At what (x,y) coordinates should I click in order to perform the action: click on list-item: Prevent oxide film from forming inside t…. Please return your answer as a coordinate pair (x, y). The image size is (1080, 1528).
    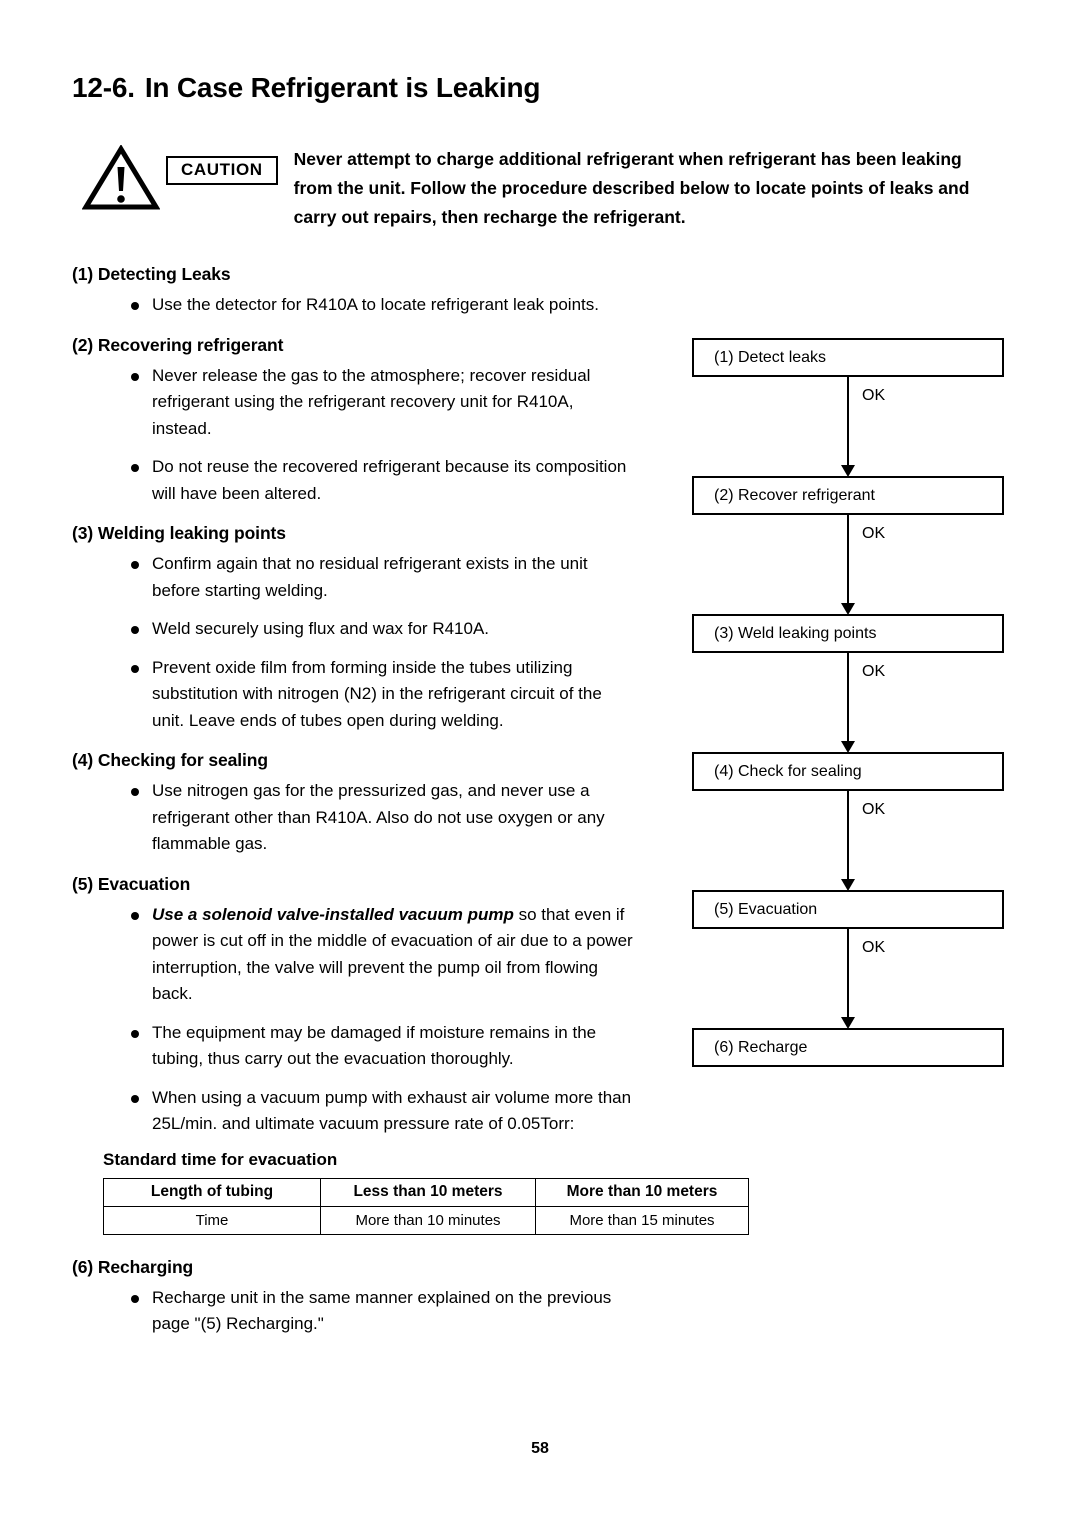
    Looking at the image, I should click on (354, 695).